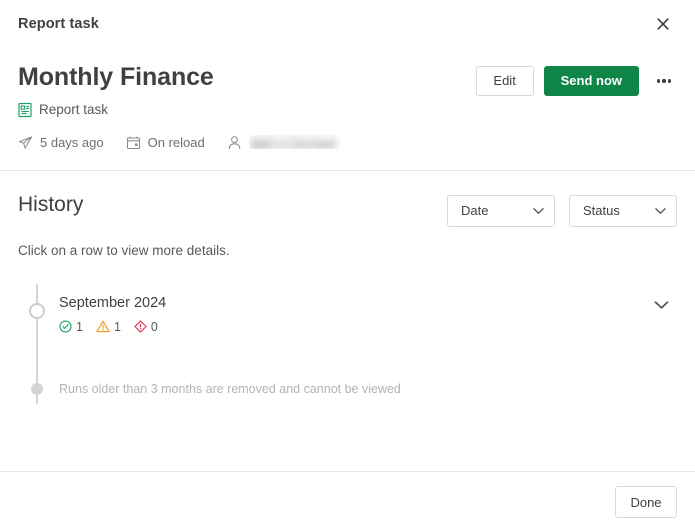  I want to click on meta-owner, so click(284, 142).